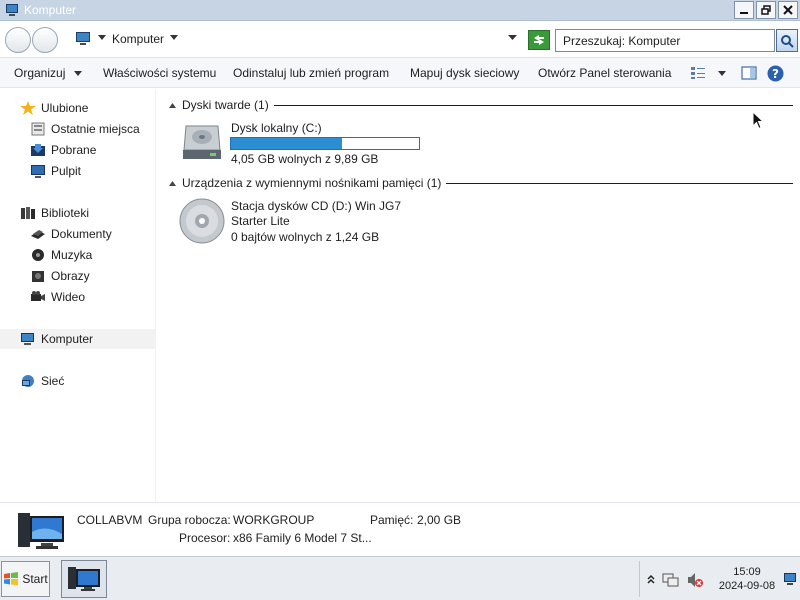 The height and width of the screenshot is (600, 800). Describe the element at coordinates (38, 276) in the screenshot. I see `pictures-icon` at that location.